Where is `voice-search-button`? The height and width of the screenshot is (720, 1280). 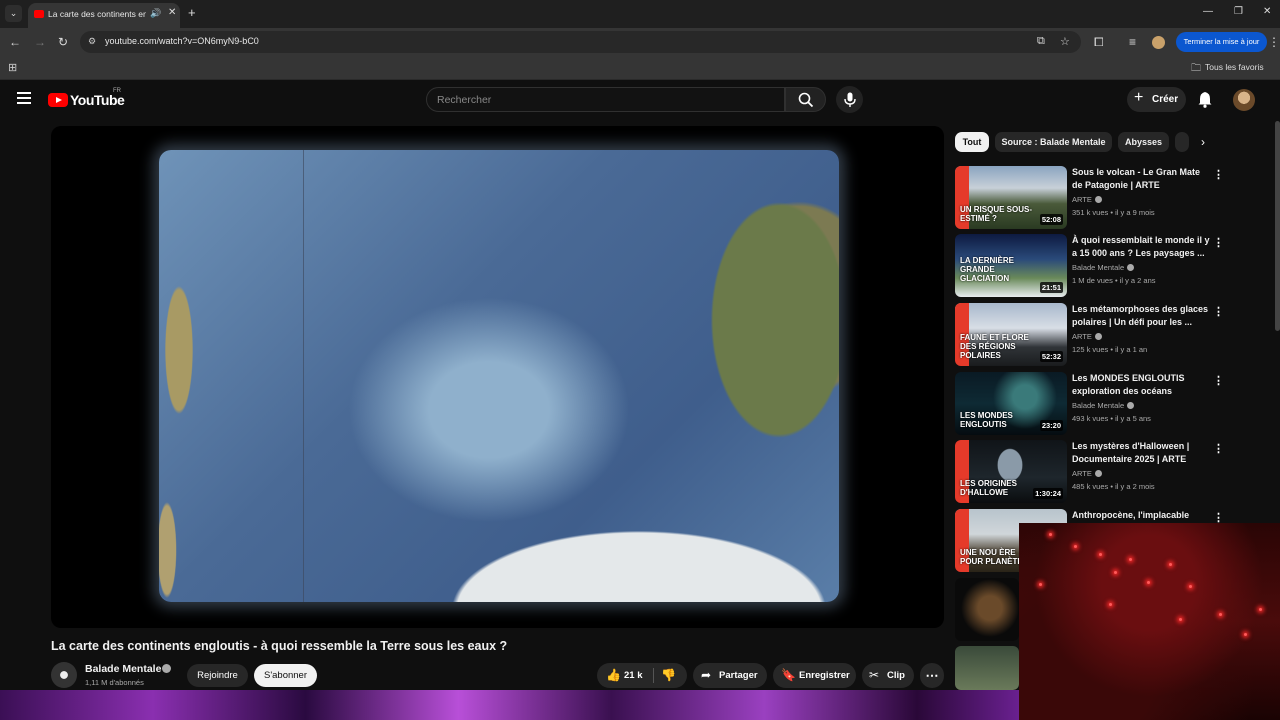
voice-search-button is located at coordinates (849, 99).